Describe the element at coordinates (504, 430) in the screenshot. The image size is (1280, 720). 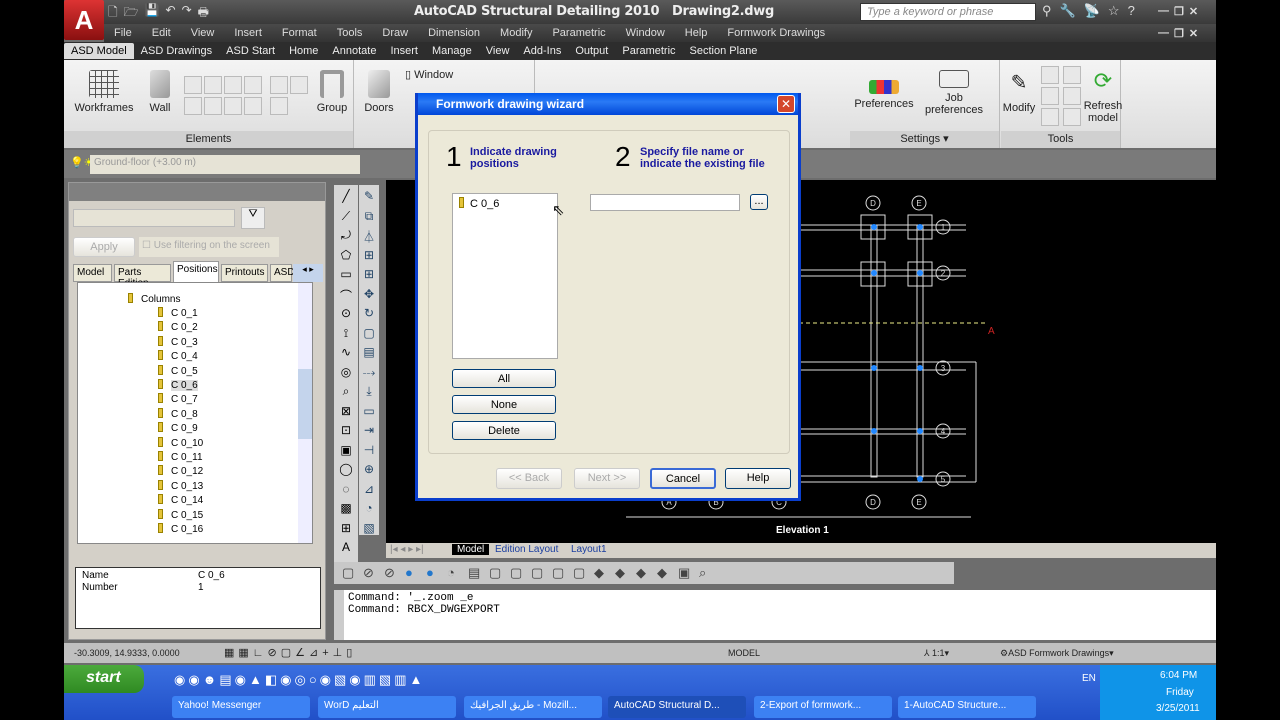
I see `delete-button: Delete` at that location.